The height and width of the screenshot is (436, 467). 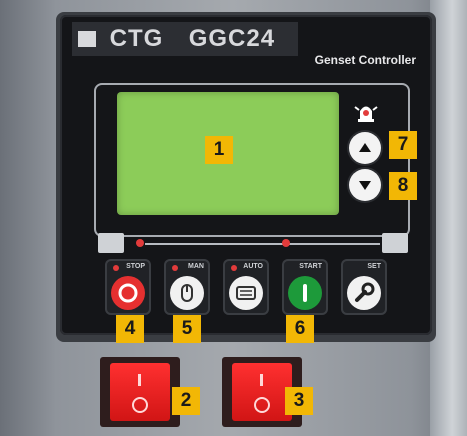 What do you see at coordinates (136, 38) in the screenshot?
I see `brand-name: CTG` at bounding box center [136, 38].